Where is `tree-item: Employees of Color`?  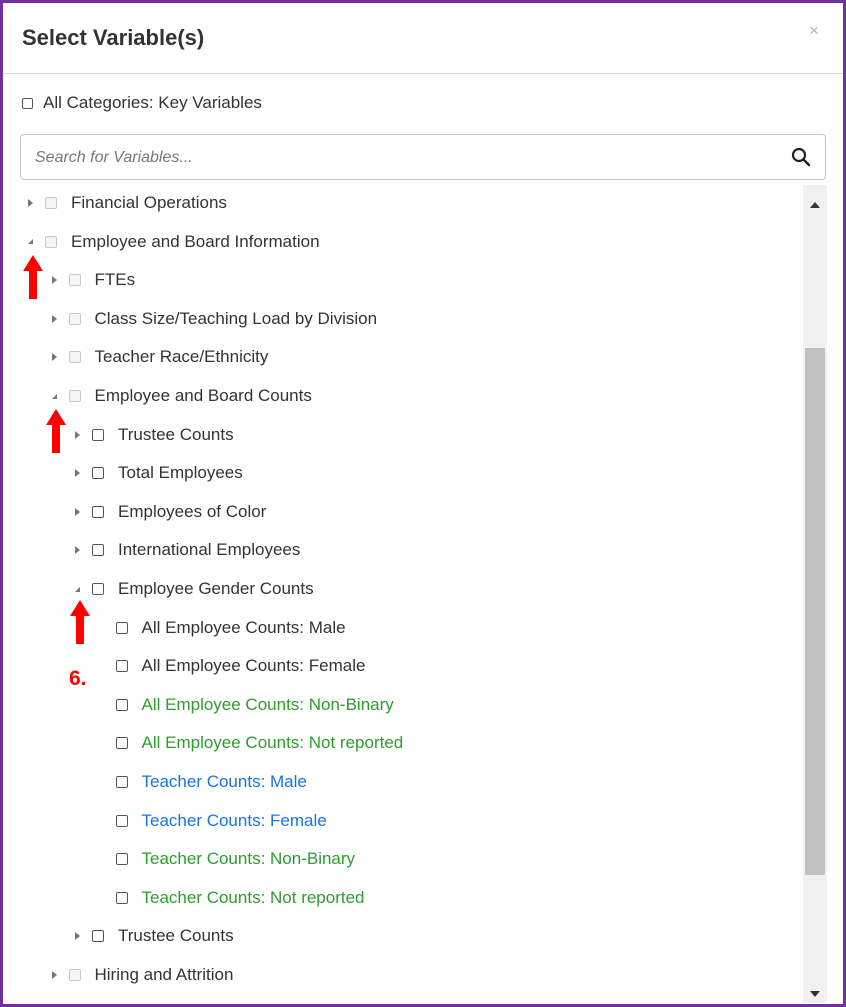
tree-item: Employees of Color is located at coordinates (170, 512).